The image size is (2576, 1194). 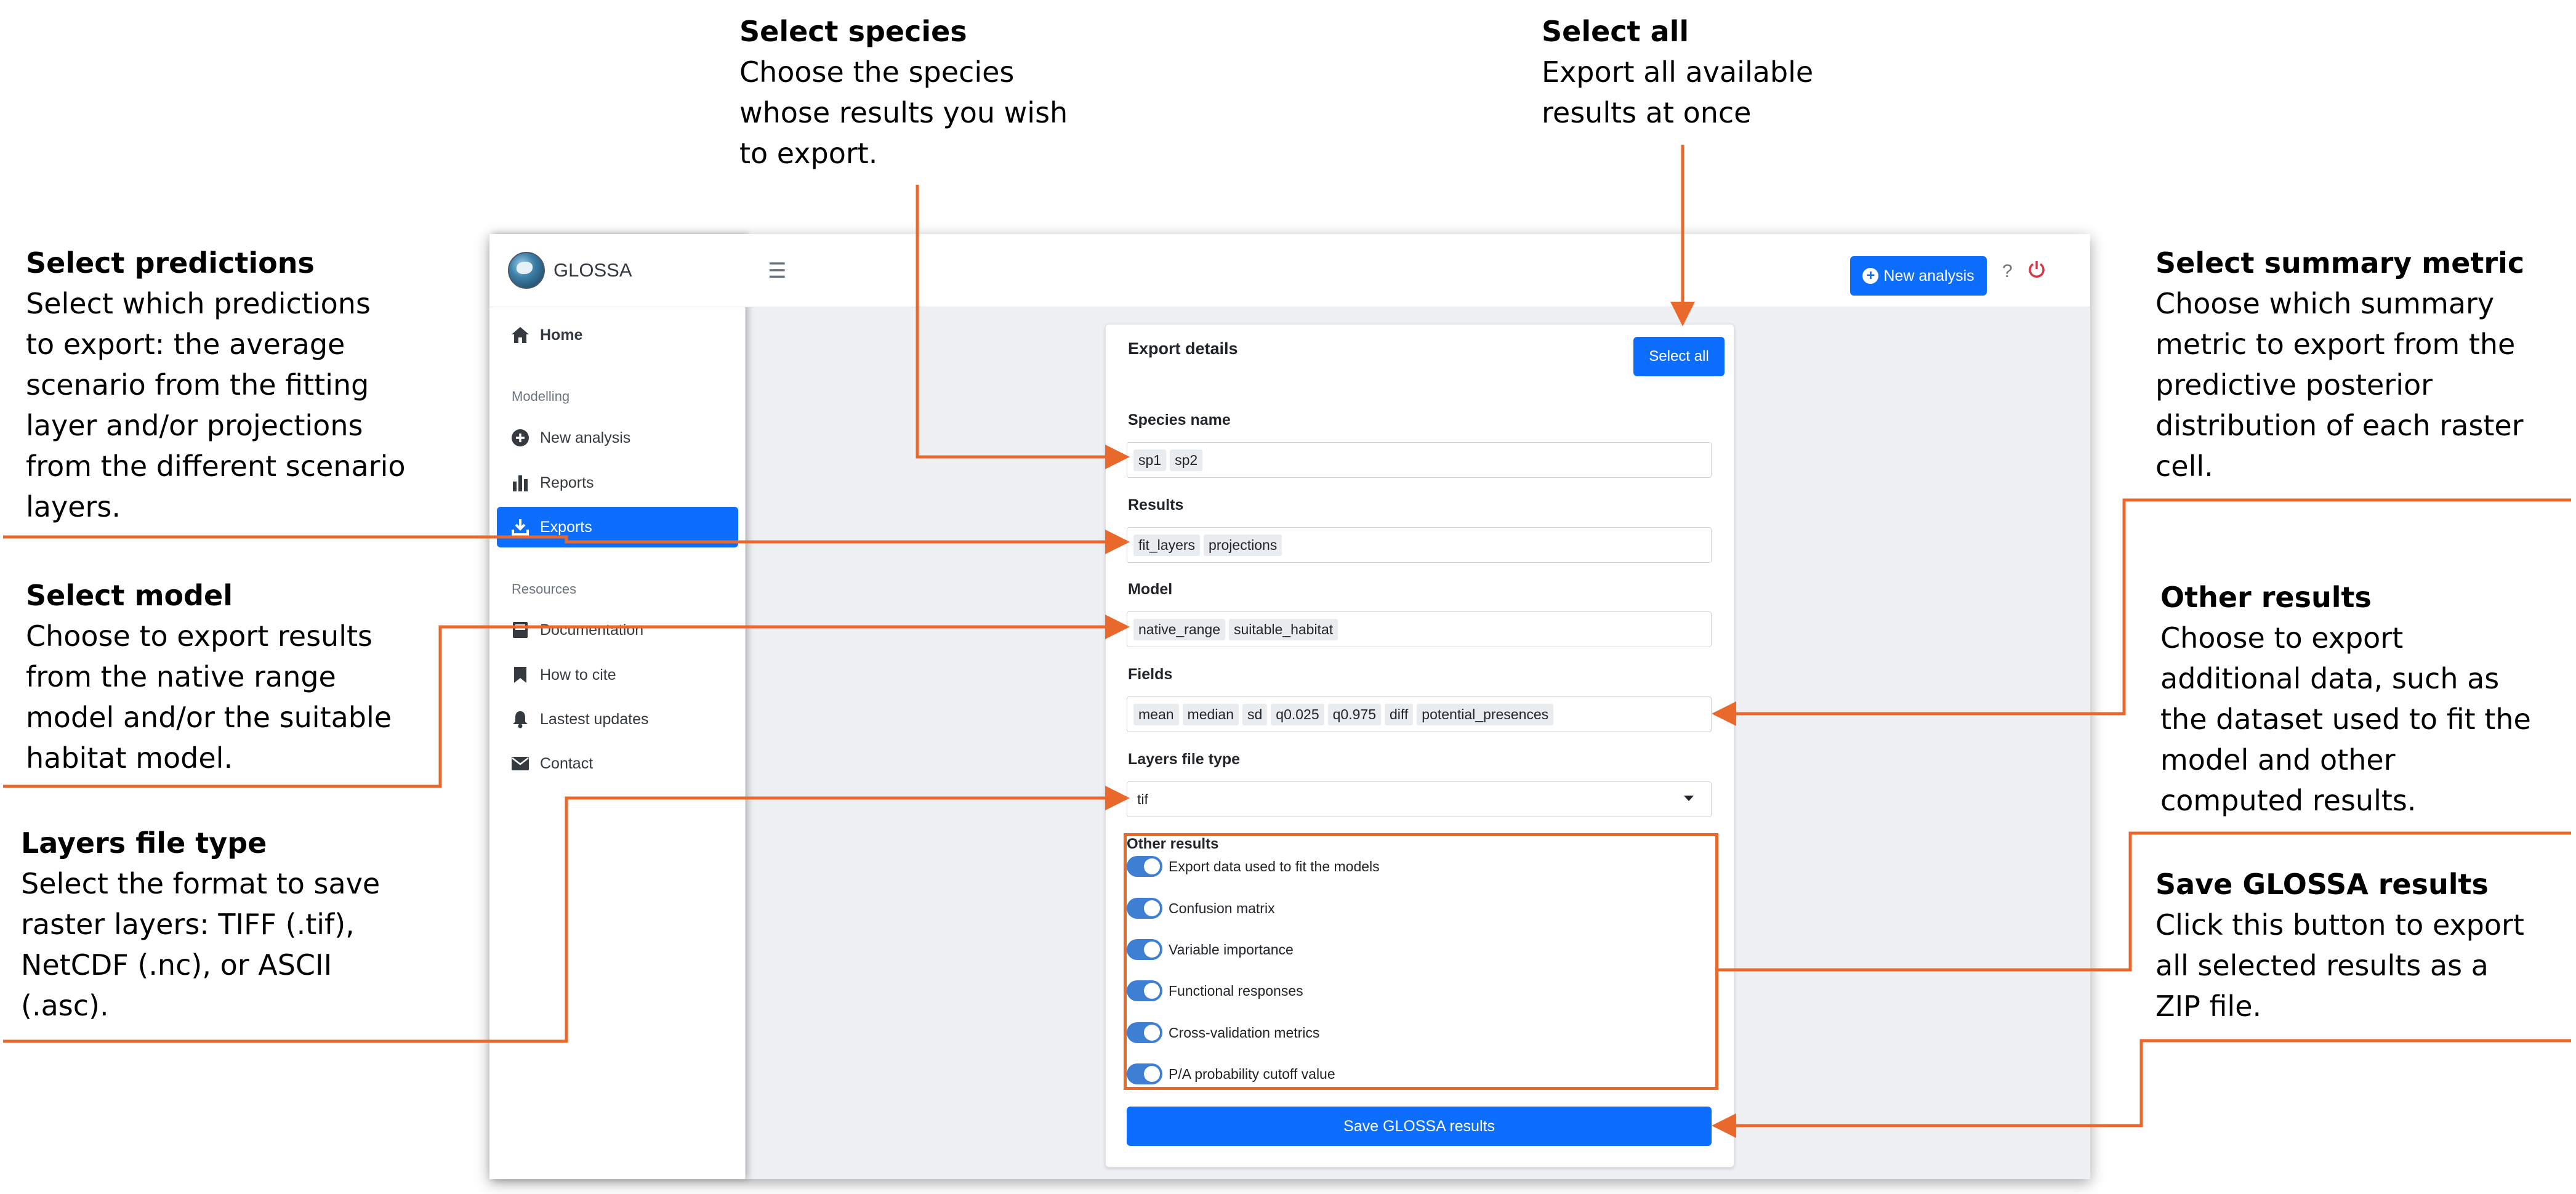 I want to click on layers-file-type-select: tif, so click(x=1419, y=799).